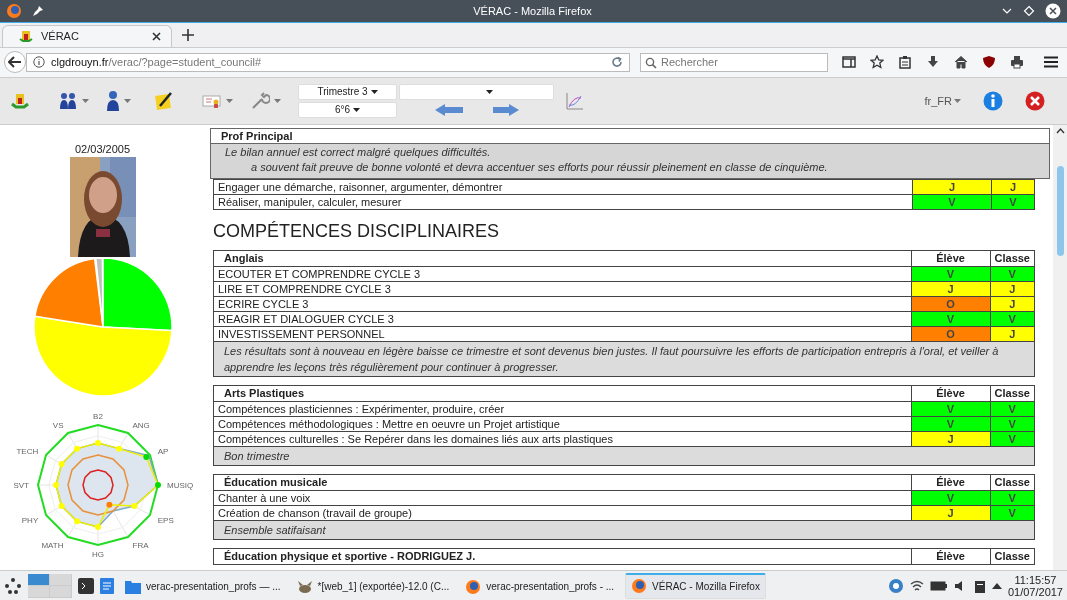  Describe the element at coordinates (50, 585) in the screenshot. I see `desktop-pager` at that location.